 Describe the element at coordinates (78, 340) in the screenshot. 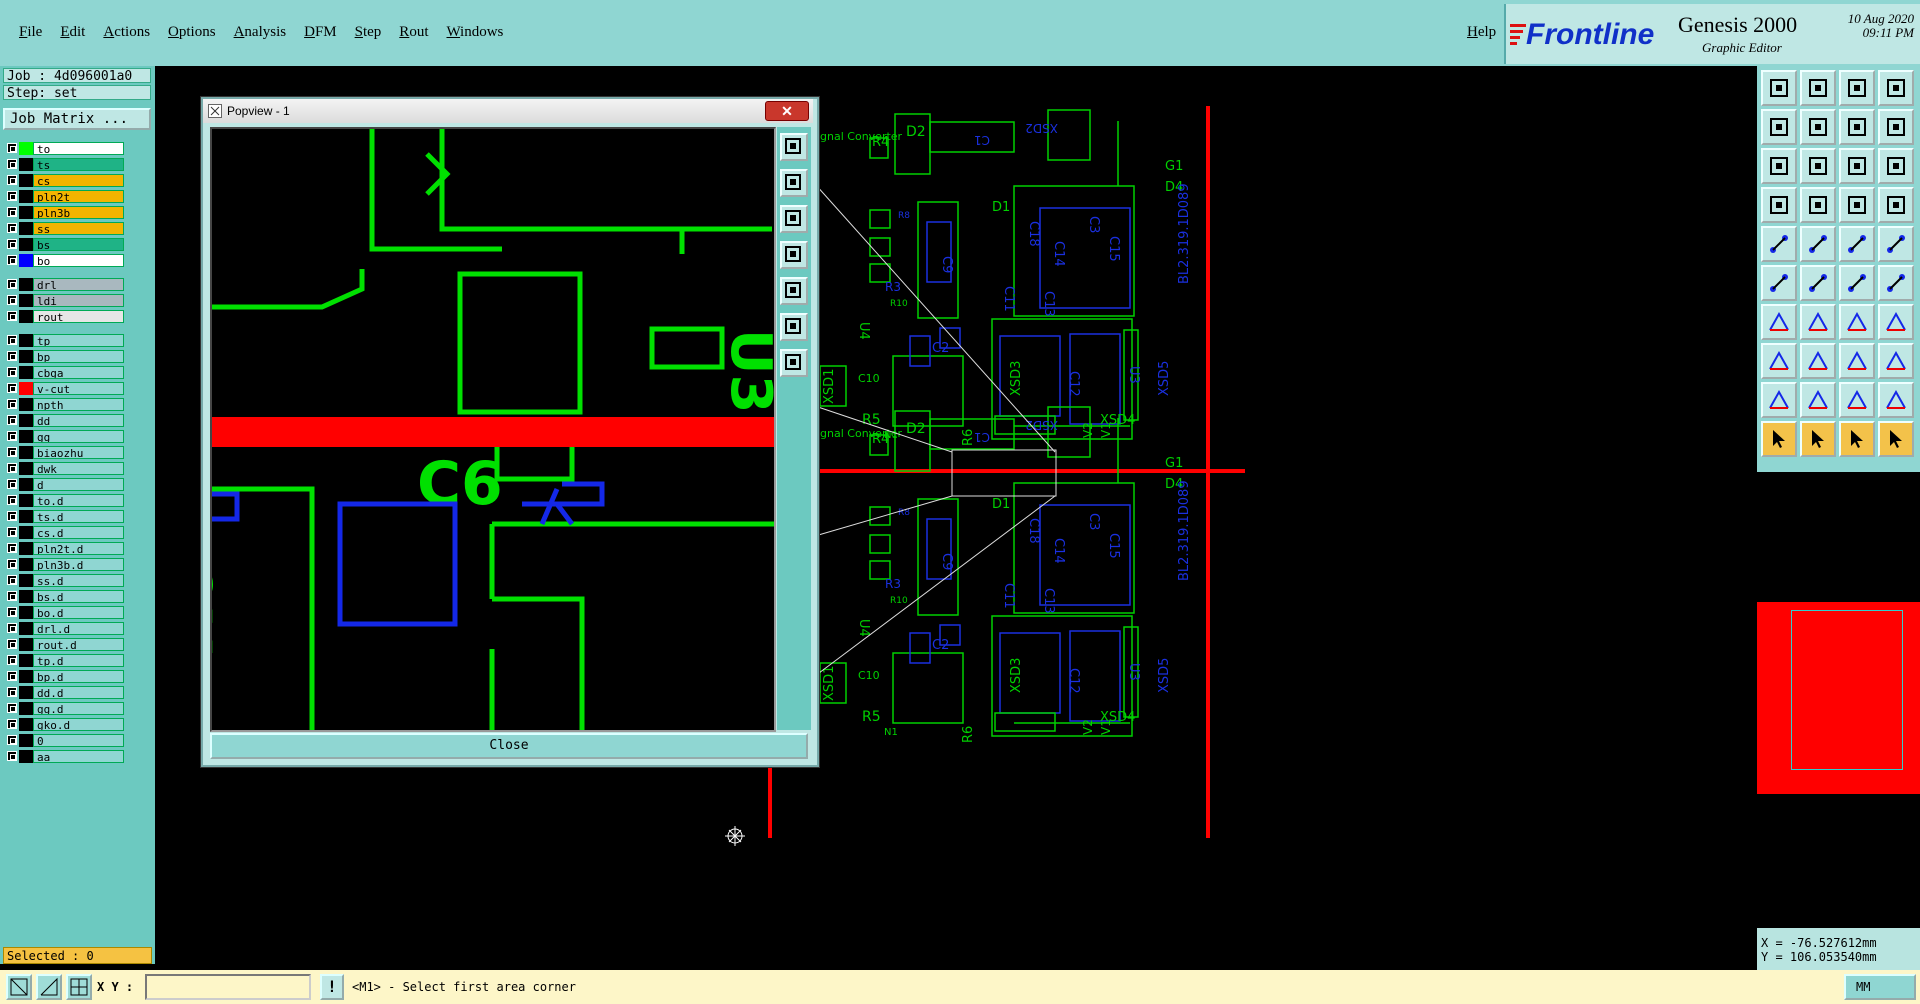

I see `layer-name: tp` at that location.